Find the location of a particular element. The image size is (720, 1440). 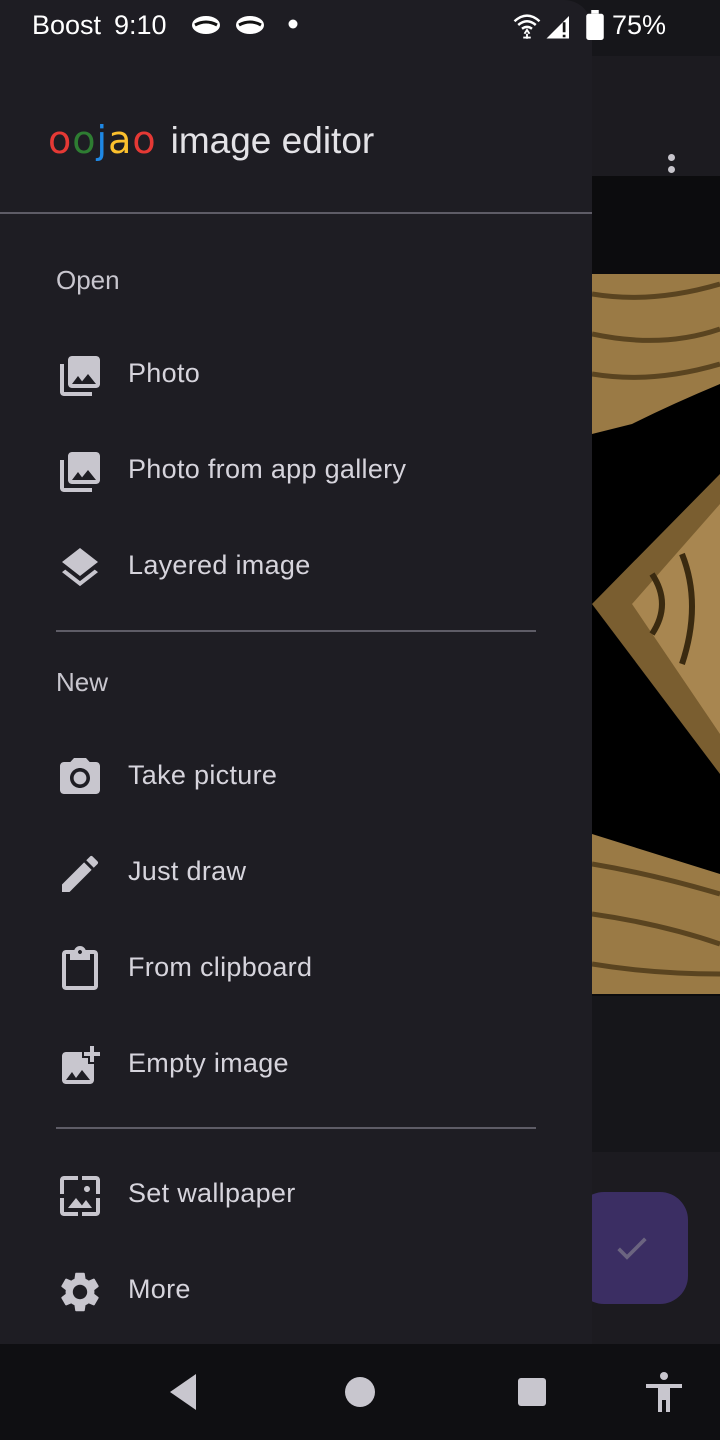

status-bar: Boost 9:10 75% is located at coordinates (360, 26).